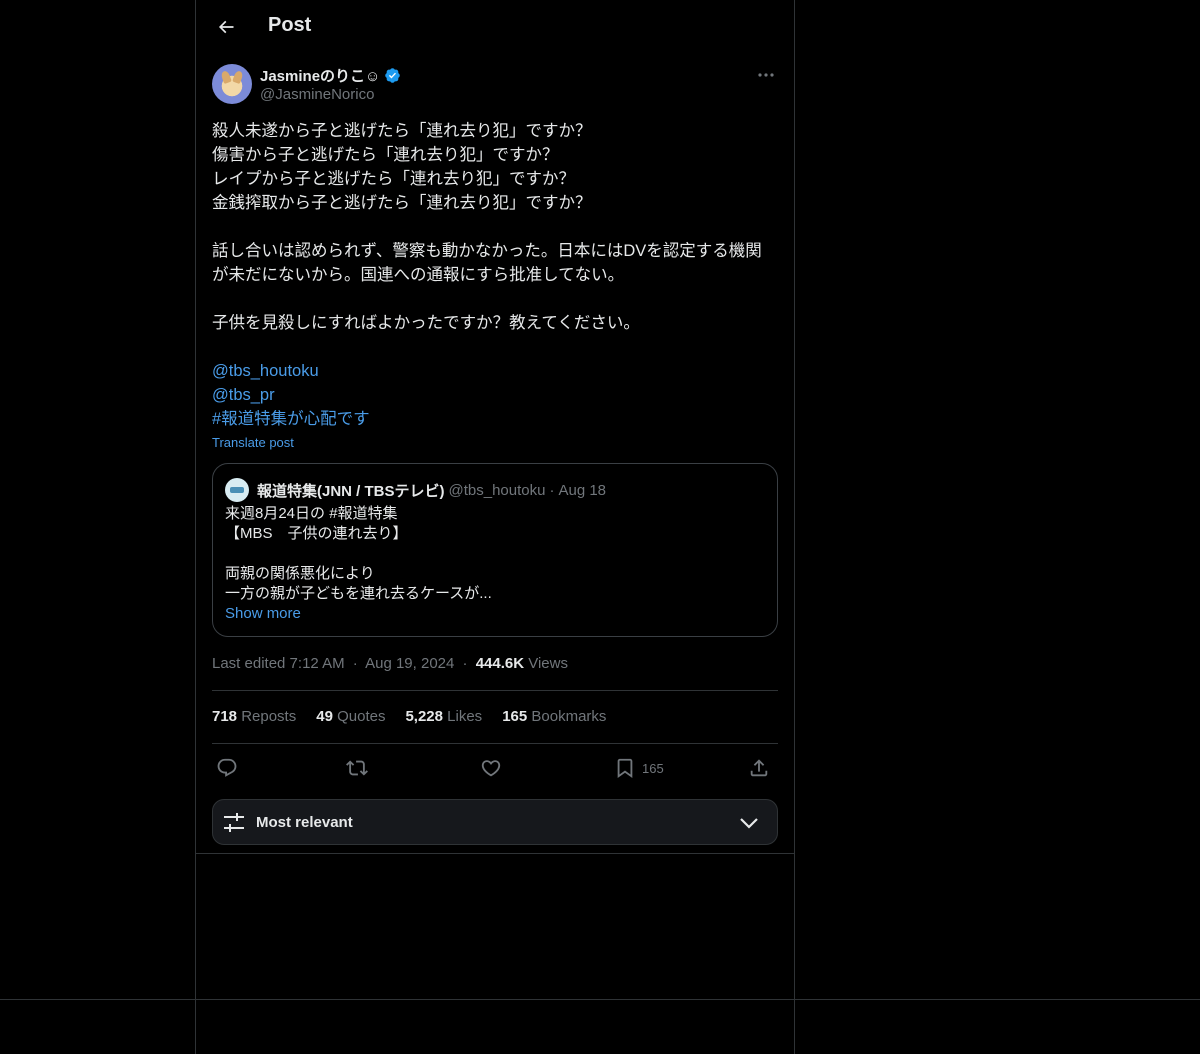  What do you see at coordinates (409, 663) in the screenshot?
I see `post-date: Aug 19, 2024` at bounding box center [409, 663].